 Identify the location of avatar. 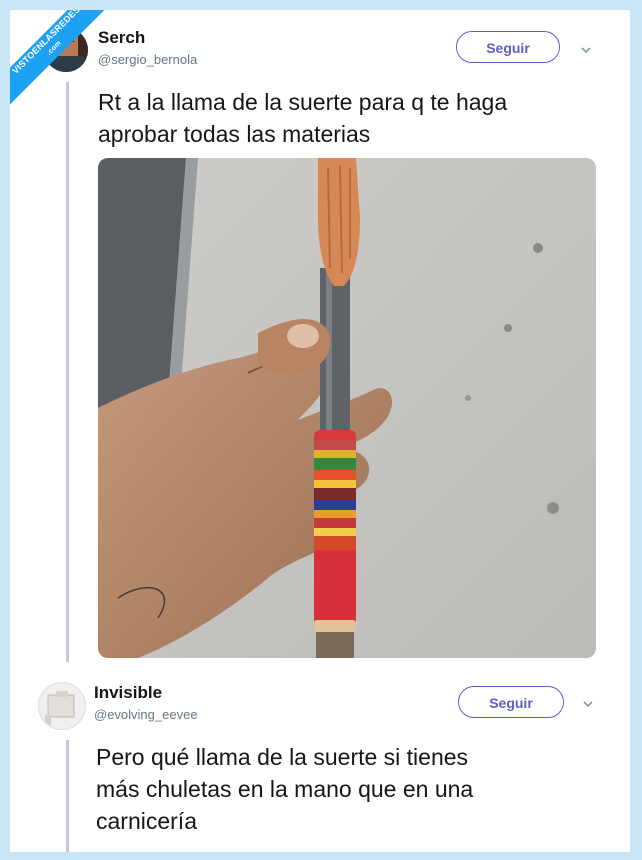
(62, 706).